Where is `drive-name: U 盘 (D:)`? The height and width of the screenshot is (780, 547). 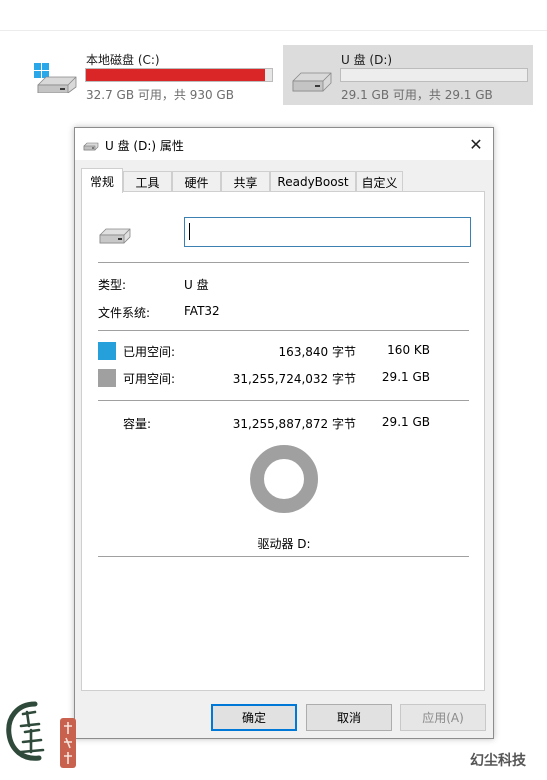 drive-name: U 盘 (D:) is located at coordinates (367, 60).